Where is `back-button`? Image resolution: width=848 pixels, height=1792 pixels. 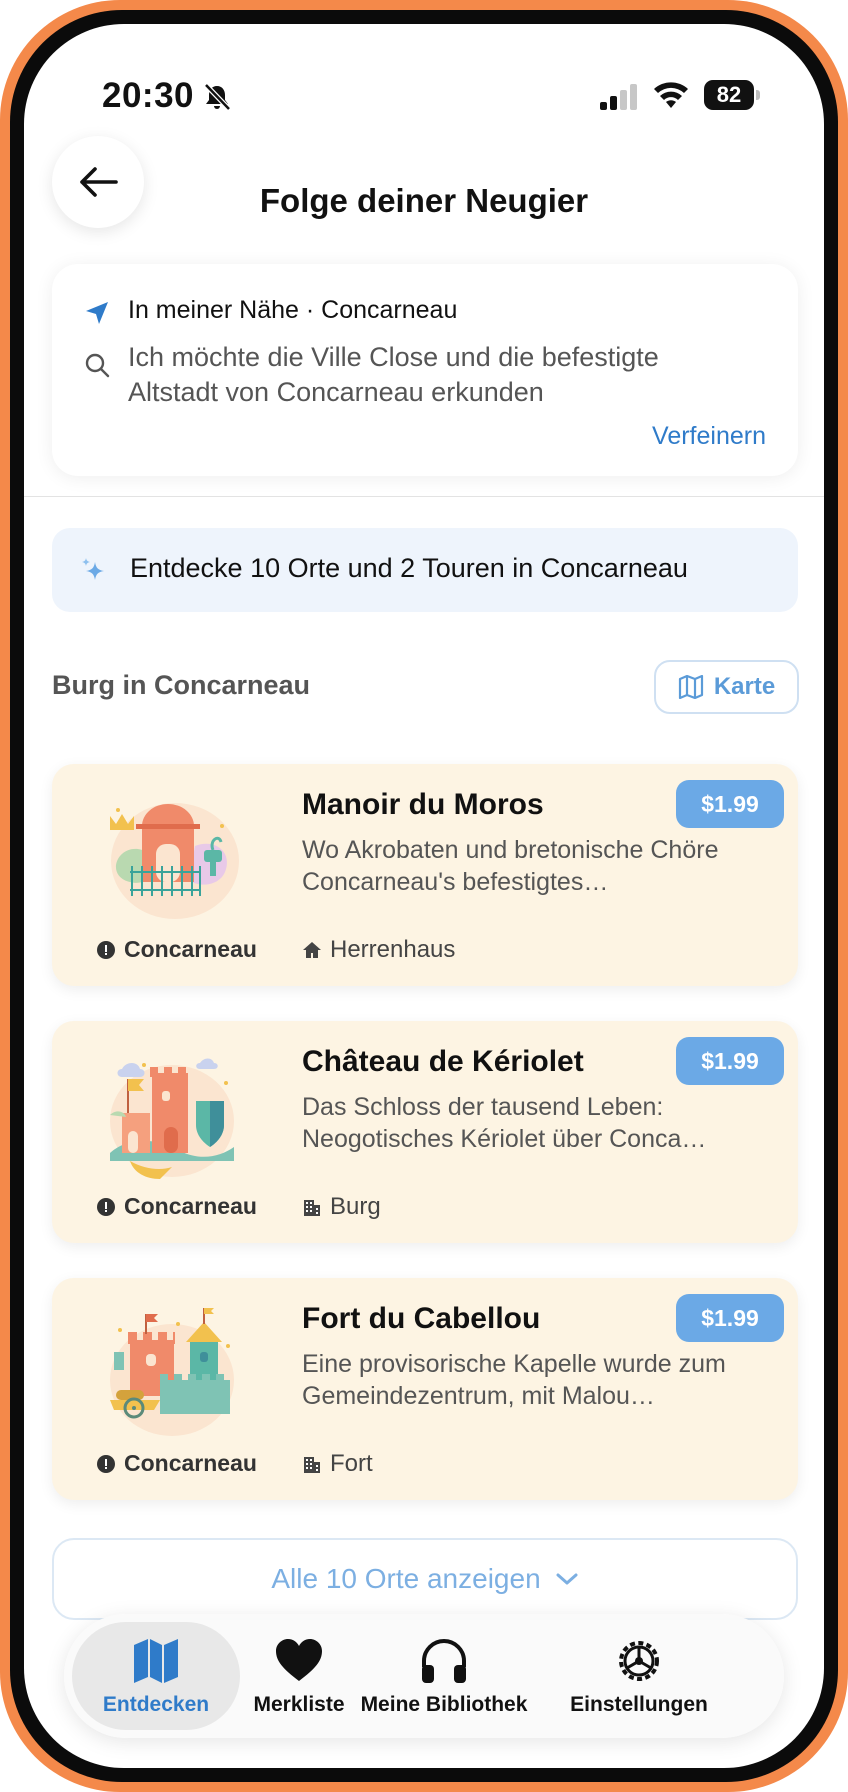
back-button is located at coordinates (98, 182).